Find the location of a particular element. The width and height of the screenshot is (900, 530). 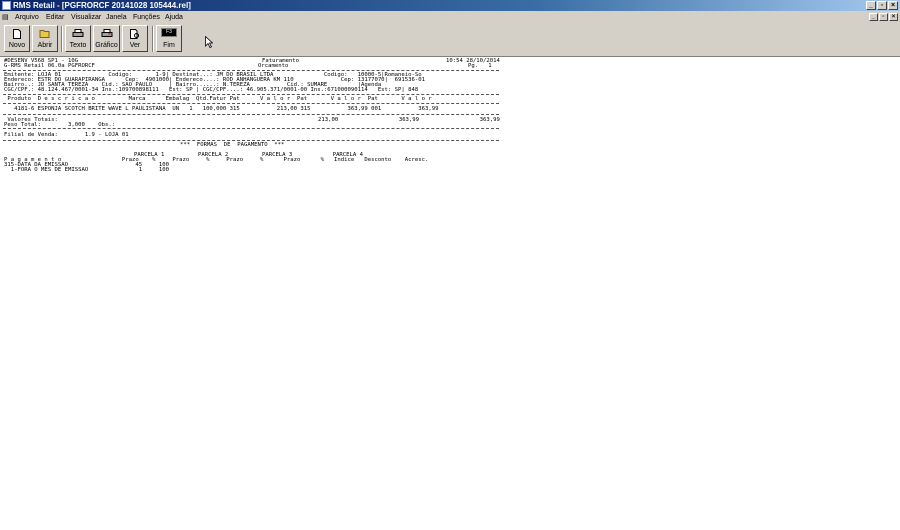

grafico-button: Gráfico is located at coordinates (106, 38).